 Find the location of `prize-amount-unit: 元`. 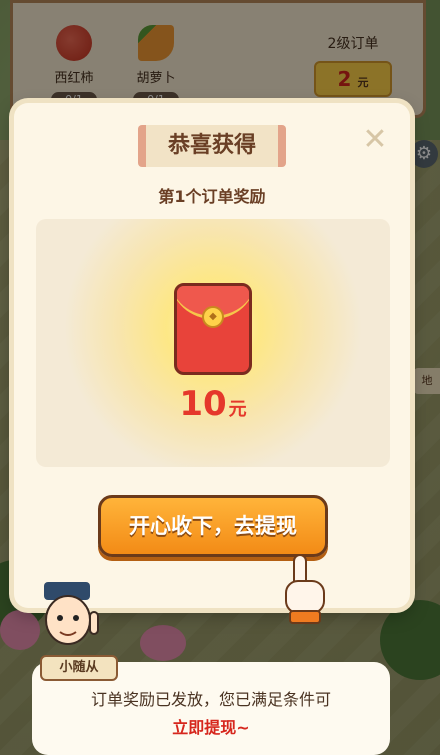

prize-amount-unit: 元 is located at coordinates (237, 409).